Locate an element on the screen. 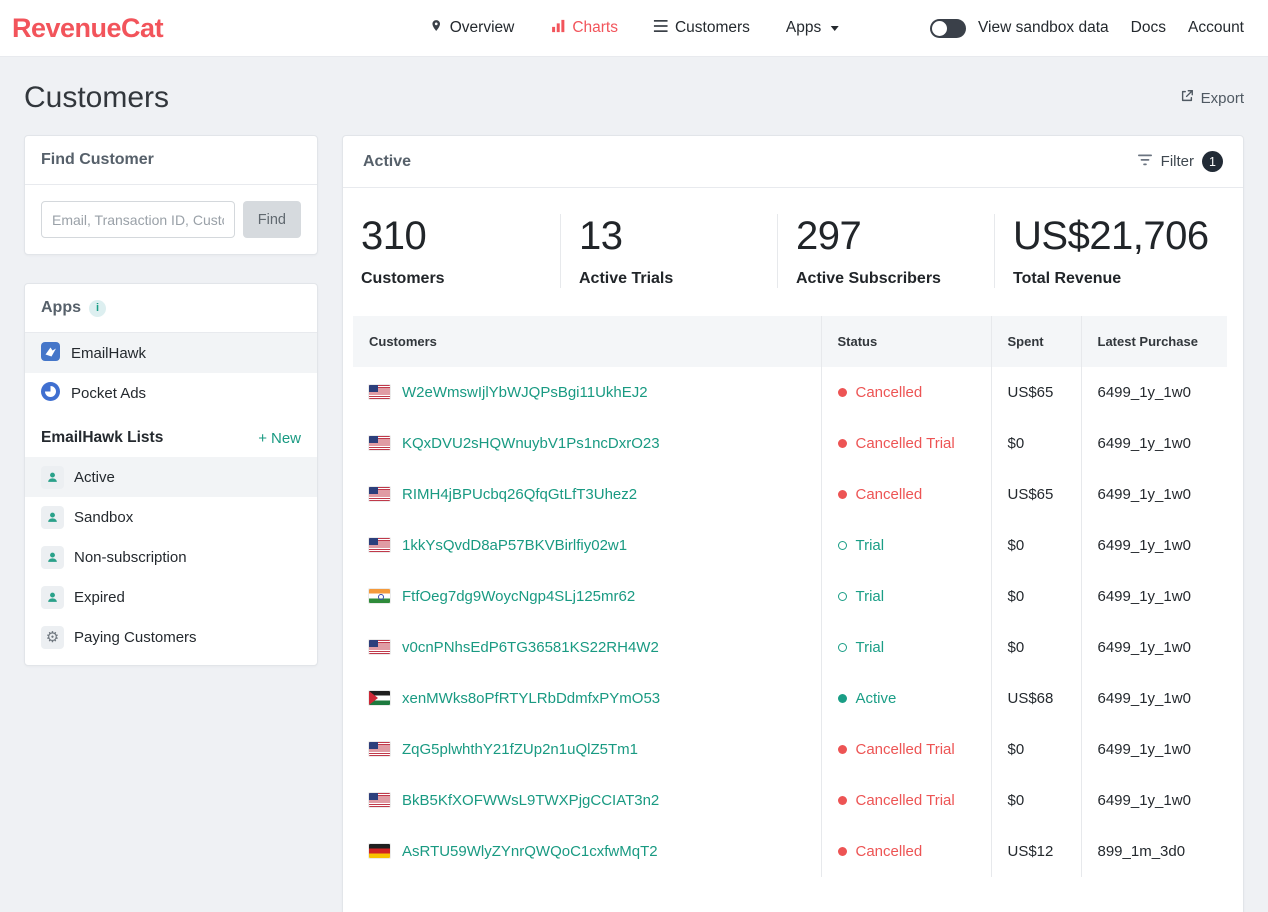 Image resolution: width=1268 pixels, height=912 pixels. sidebar-item-expired: Expired is located at coordinates (171, 597).